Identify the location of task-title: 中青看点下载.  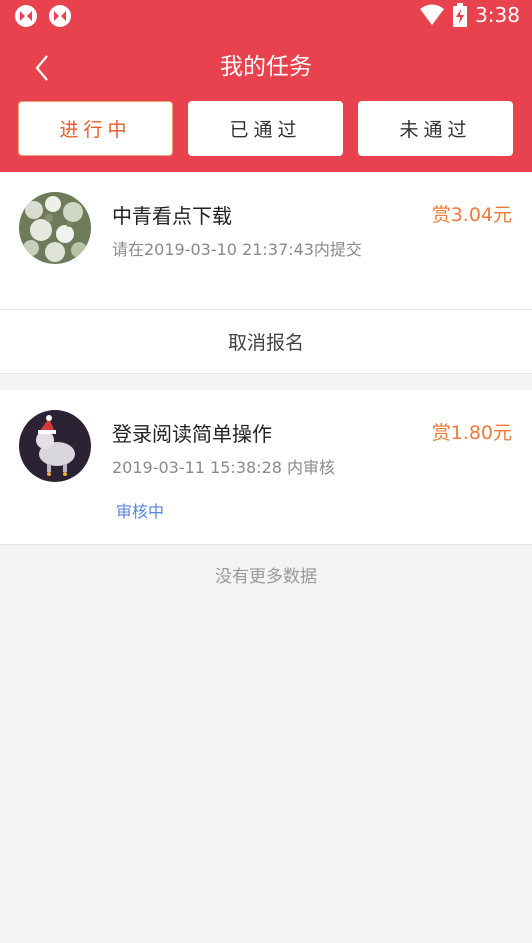
(172, 216).